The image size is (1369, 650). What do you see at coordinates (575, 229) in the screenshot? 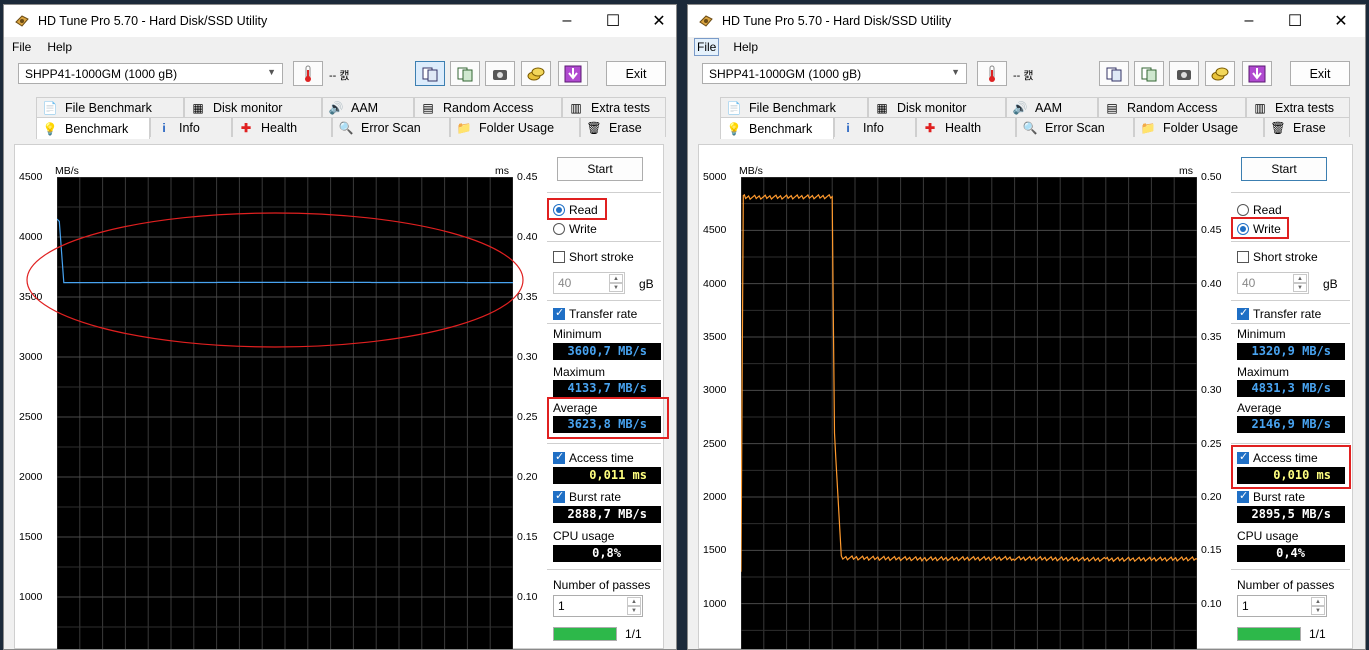
I see `write-radio: Write` at bounding box center [575, 229].